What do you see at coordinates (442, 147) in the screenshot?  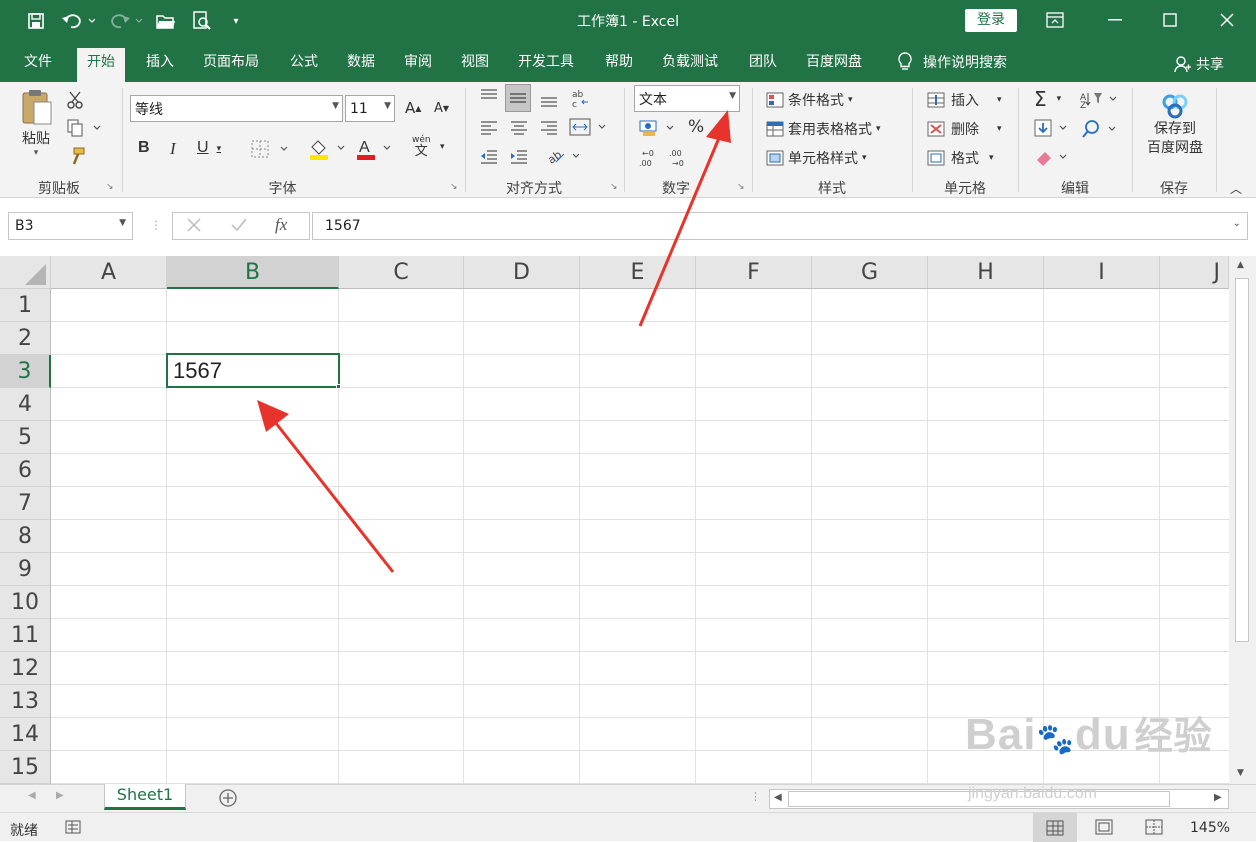 I see `chevron-down-icon: ▾` at bounding box center [442, 147].